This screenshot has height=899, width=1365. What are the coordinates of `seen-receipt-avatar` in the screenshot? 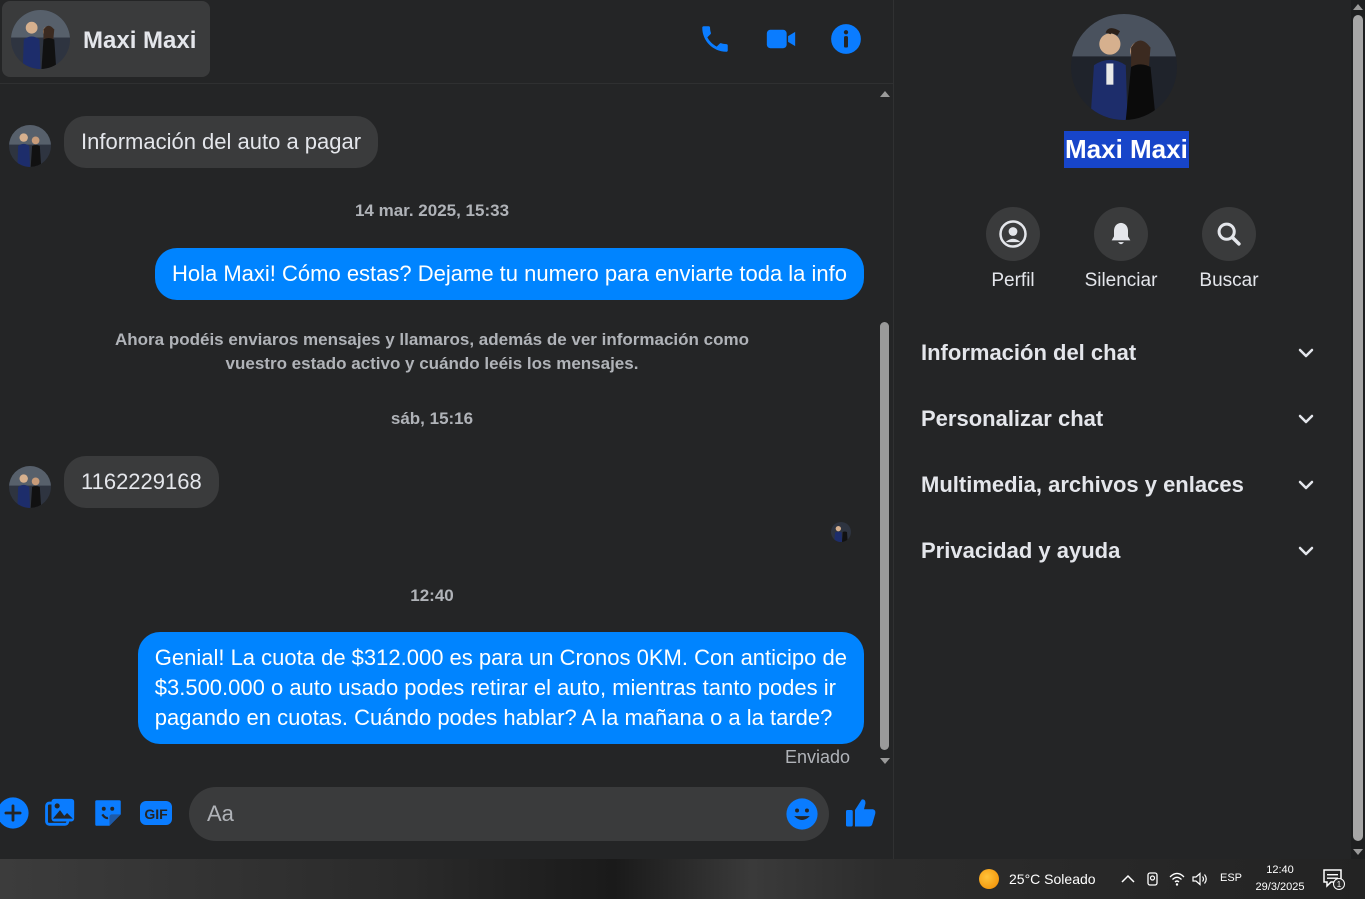 It's located at (841, 532).